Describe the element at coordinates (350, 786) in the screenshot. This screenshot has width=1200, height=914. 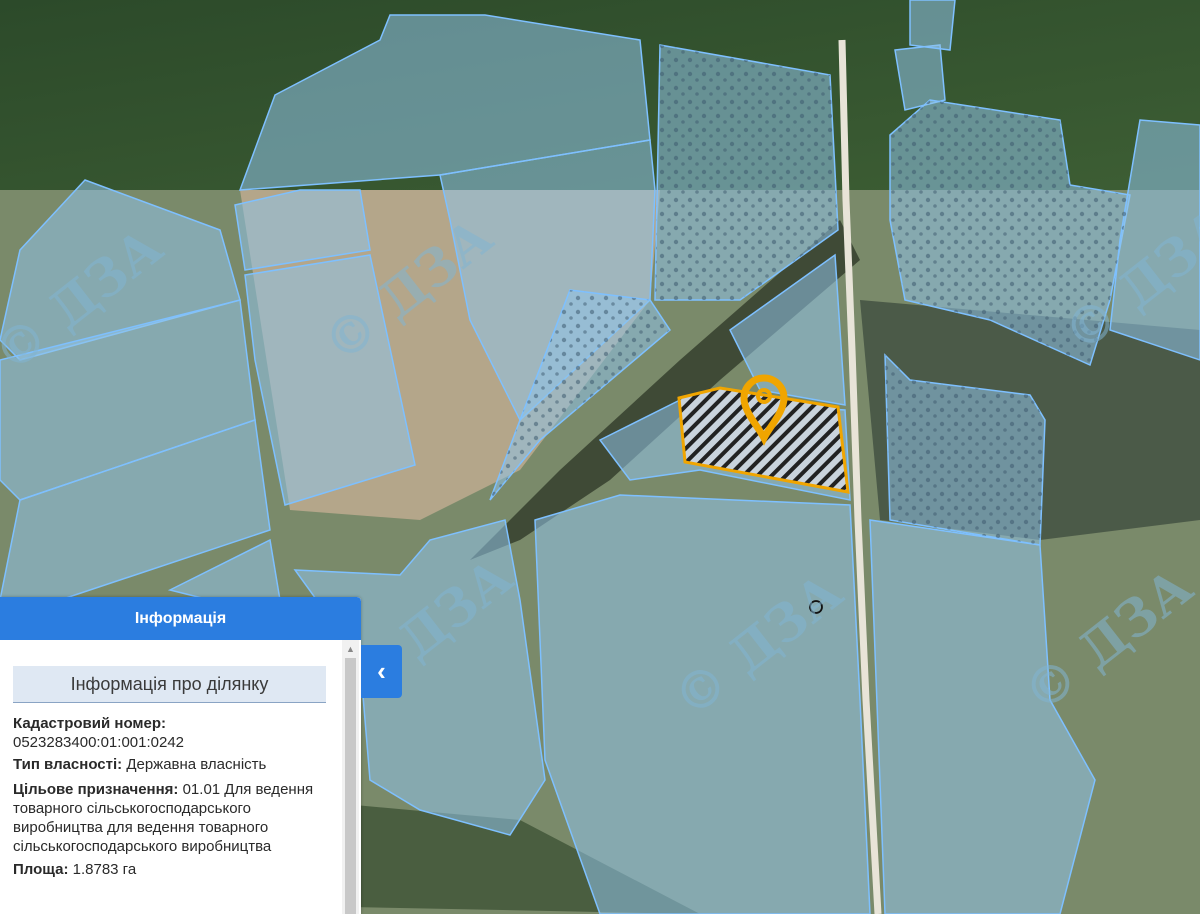
I see `scroll-thumb` at that location.